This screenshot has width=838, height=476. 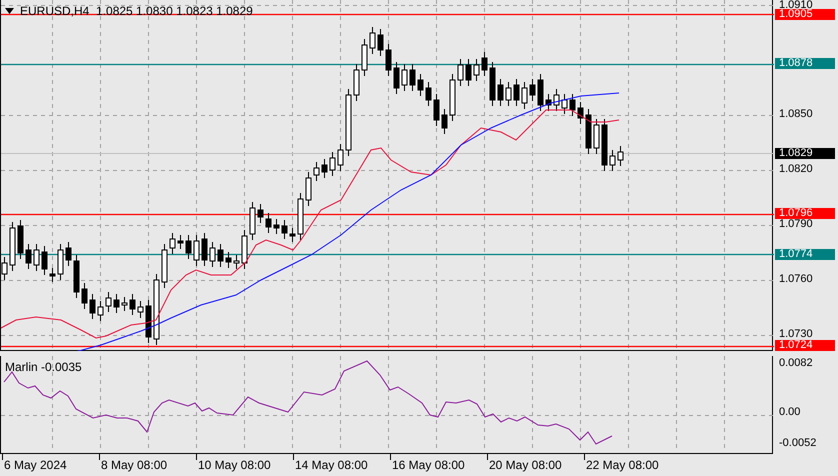 I want to click on time-tick-label: 8 May 08:00, so click(x=134, y=465).